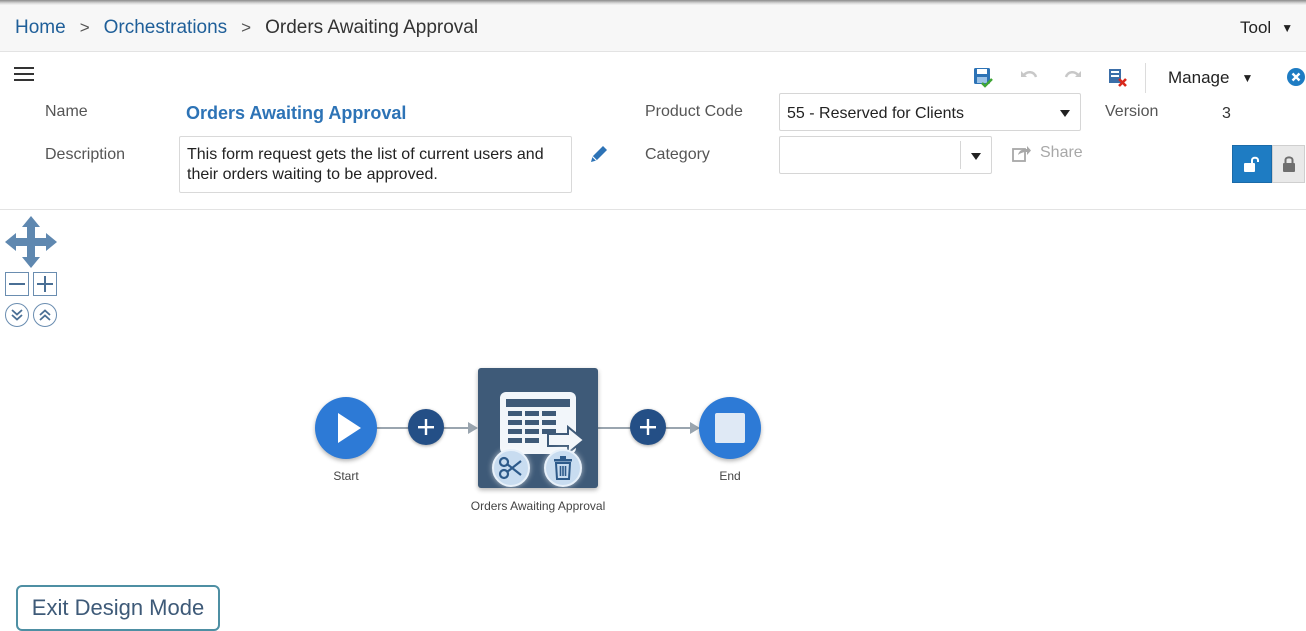 The height and width of the screenshot is (631, 1306). Describe the element at coordinates (85, 154) in the screenshot. I see `description-label: Description` at that location.